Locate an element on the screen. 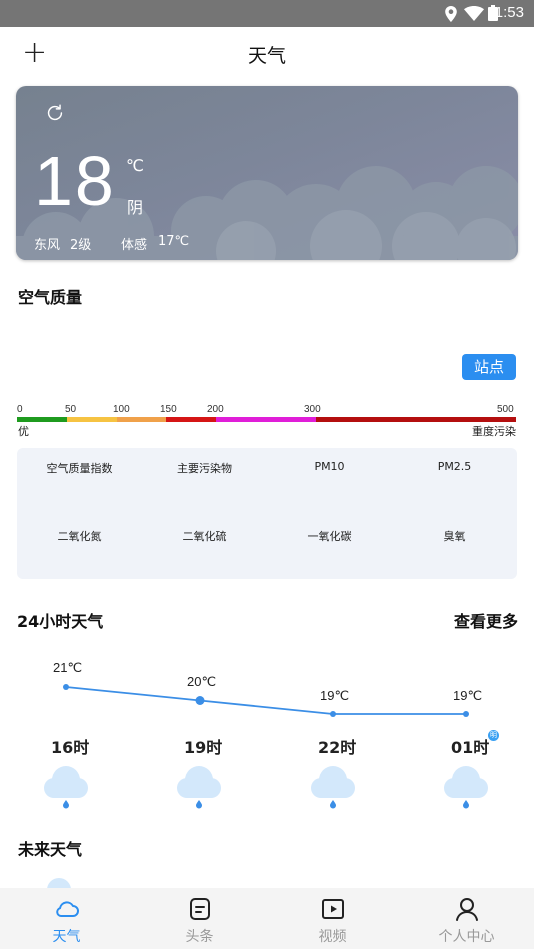 Image resolution: width=534 pixels, height=949 pixels. bottom-nav: 天气 头条 视频 个人中心 is located at coordinates (267, 918).